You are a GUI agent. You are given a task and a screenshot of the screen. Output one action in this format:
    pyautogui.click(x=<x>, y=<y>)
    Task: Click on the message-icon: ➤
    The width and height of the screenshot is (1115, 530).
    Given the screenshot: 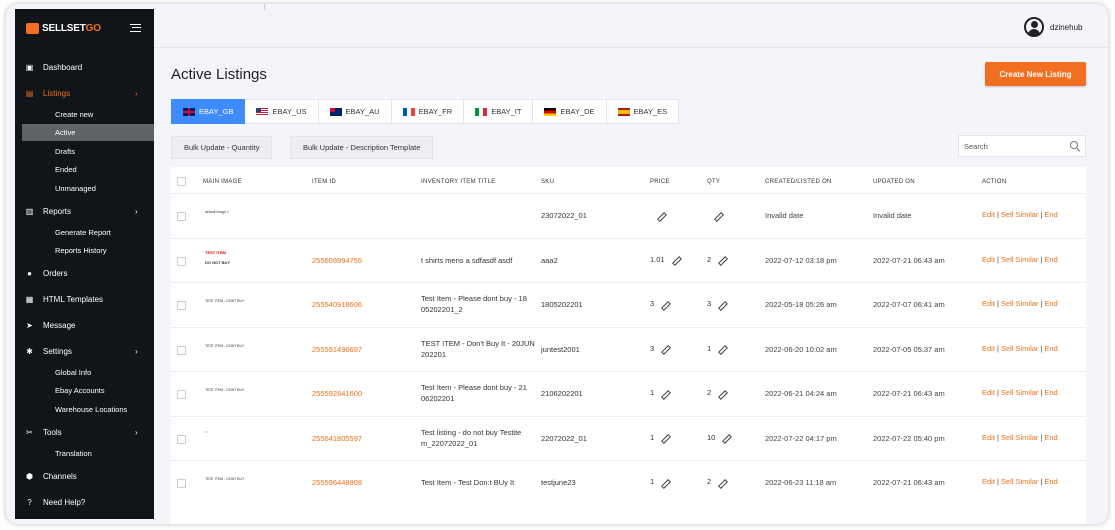 What is the action you would take?
    pyautogui.click(x=29, y=325)
    